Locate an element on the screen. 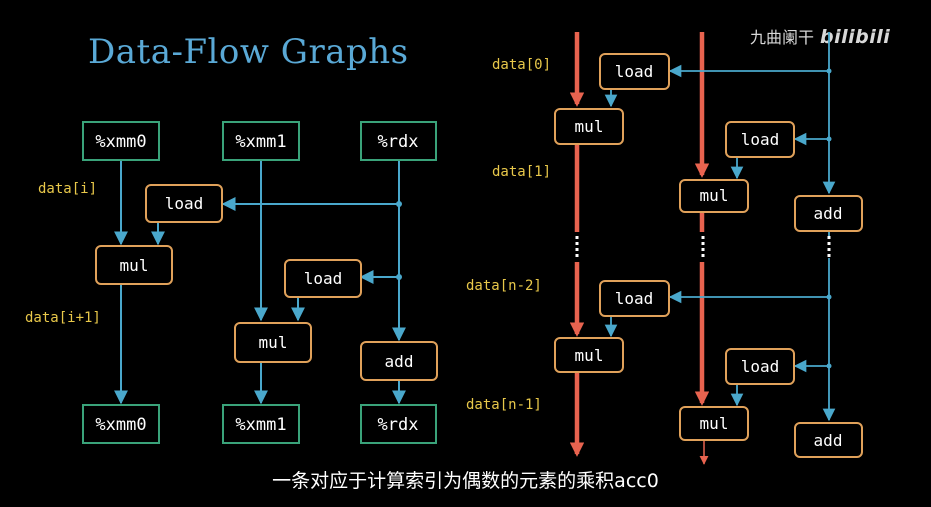 Image resolution: width=931 pixels, height=507 pixels. op-add: add is located at coordinates (399, 361).